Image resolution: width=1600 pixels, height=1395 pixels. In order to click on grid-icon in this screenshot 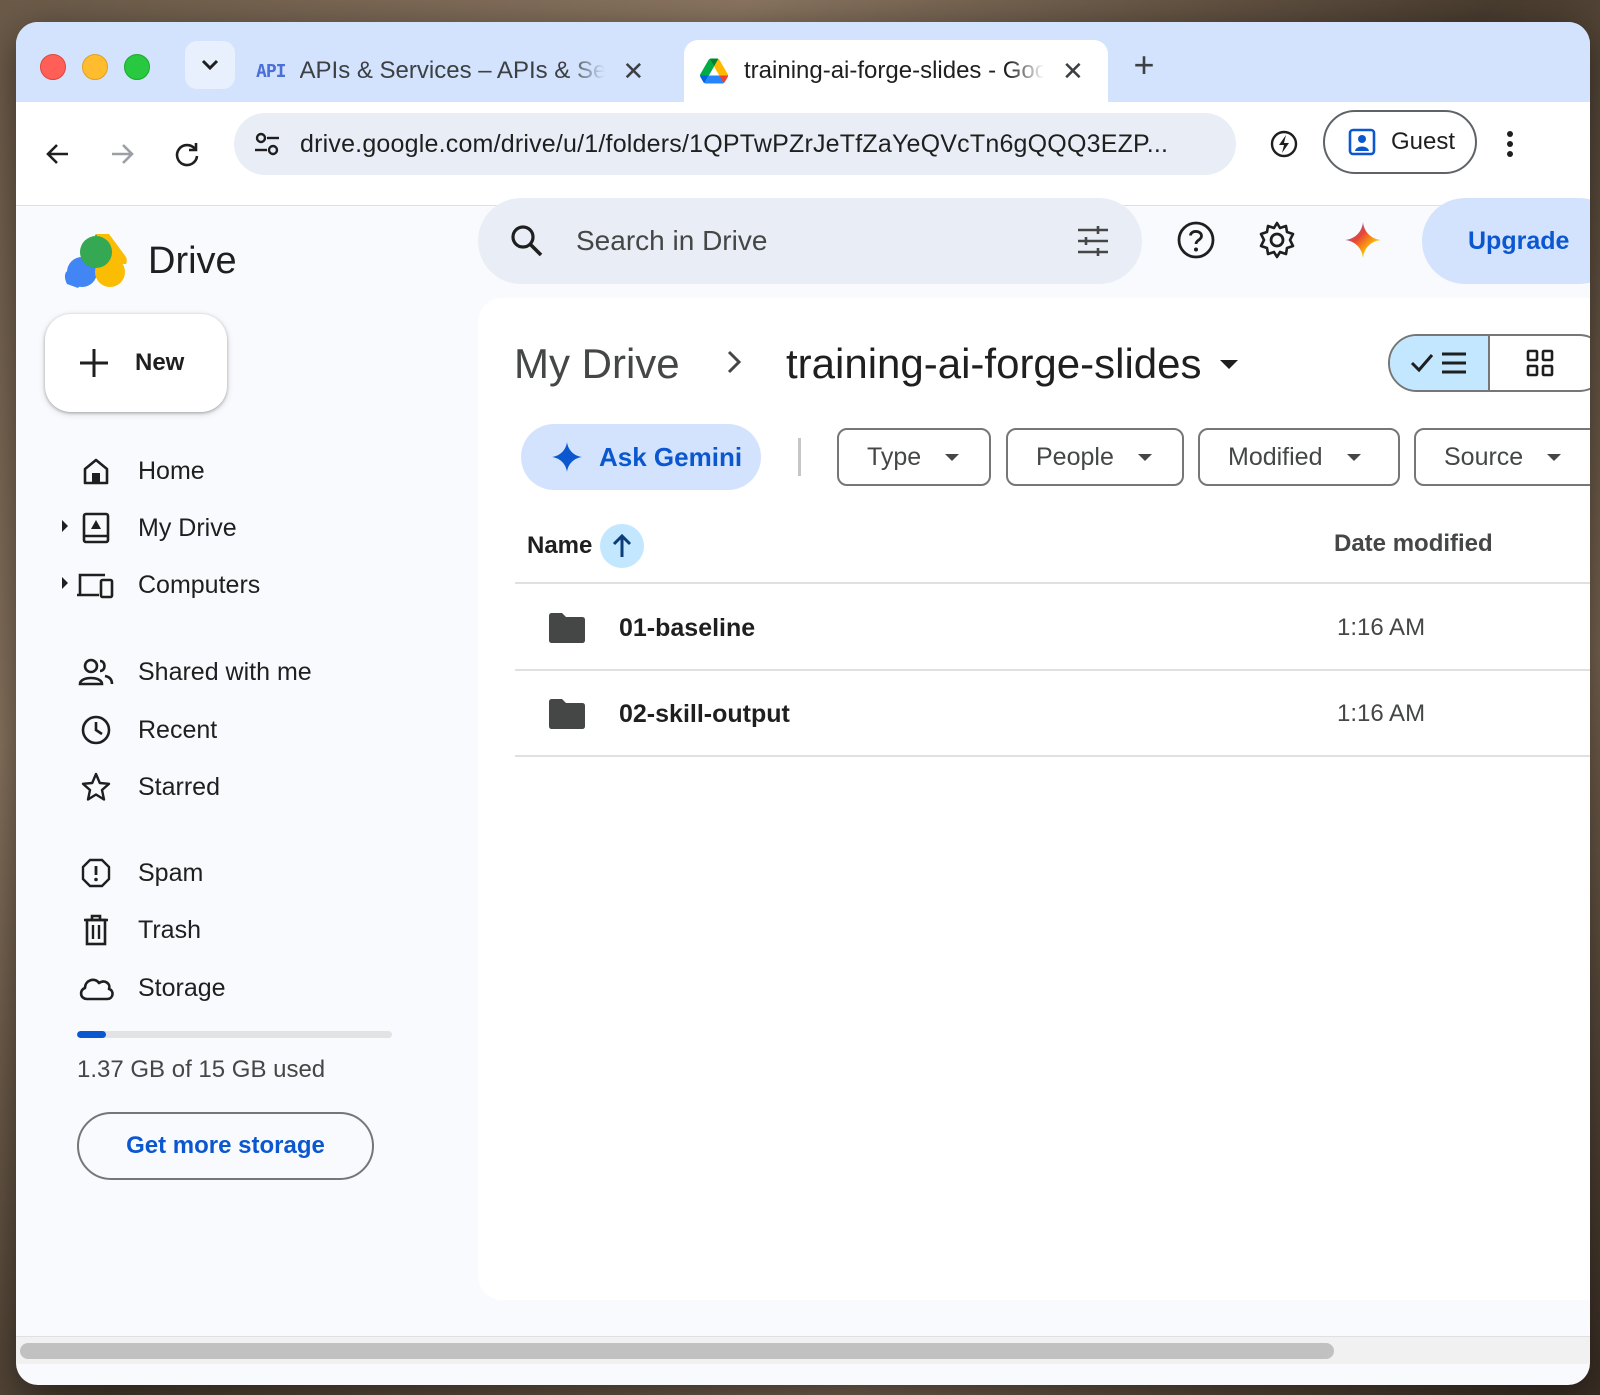, I will do `click(1540, 363)`.